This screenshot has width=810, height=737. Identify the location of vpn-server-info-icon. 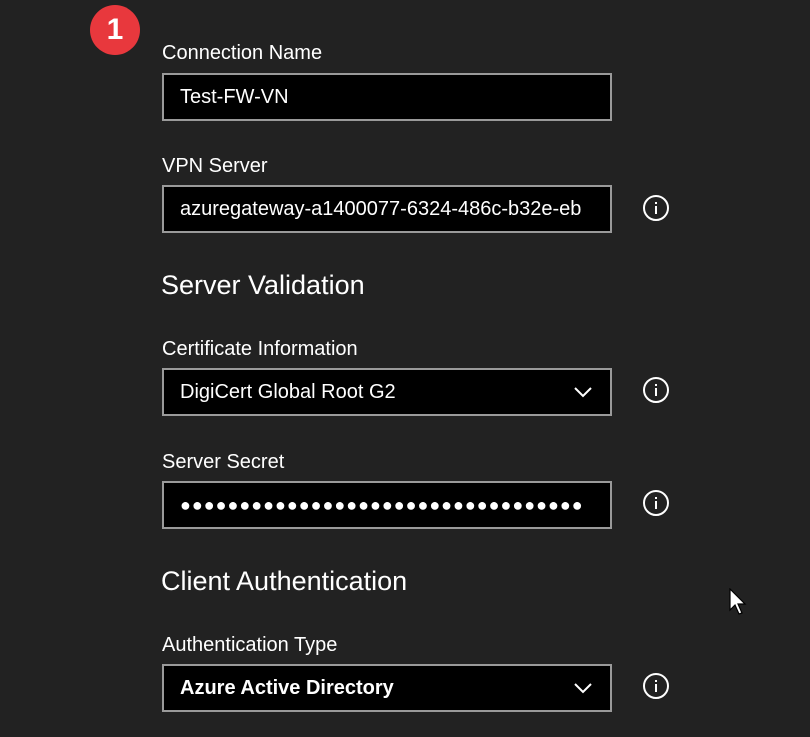
(656, 208).